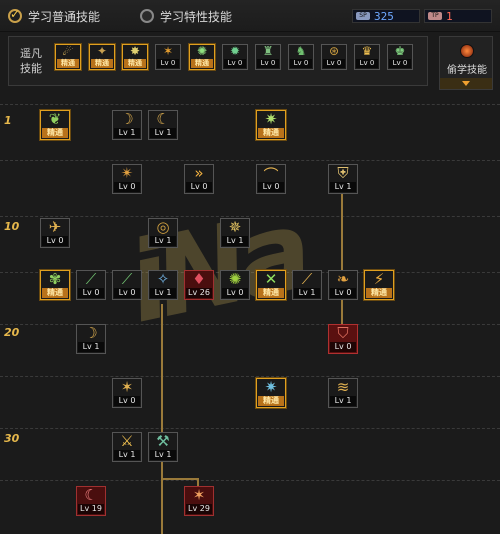  What do you see at coordinates (271, 179) in the screenshot?
I see `skill-slot: ⌒ Lv 0` at bounding box center [271, 179].